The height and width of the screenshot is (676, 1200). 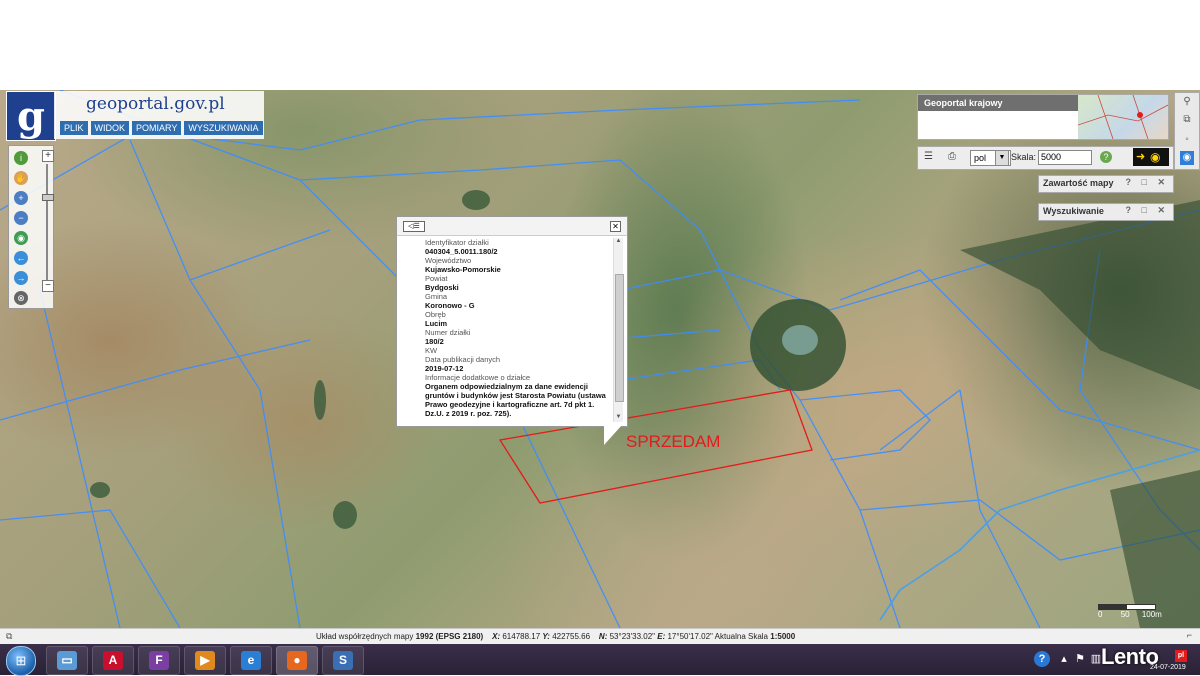 What do you see at coordinates (1002, 158) in the screenshot?
I see `chevron-down-icon: ▼` at bounding box center [1002, 158].